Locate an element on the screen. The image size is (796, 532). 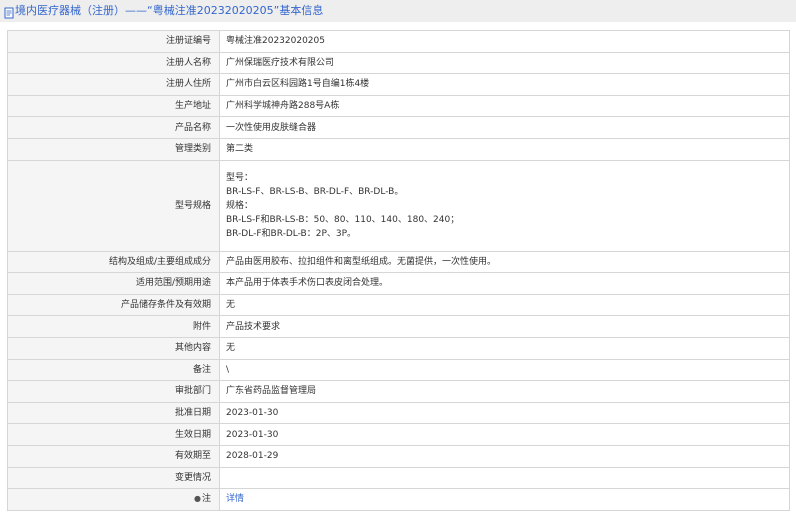
table-row: 生效日期 2023-01-30 is located at coordinates (398, 434).